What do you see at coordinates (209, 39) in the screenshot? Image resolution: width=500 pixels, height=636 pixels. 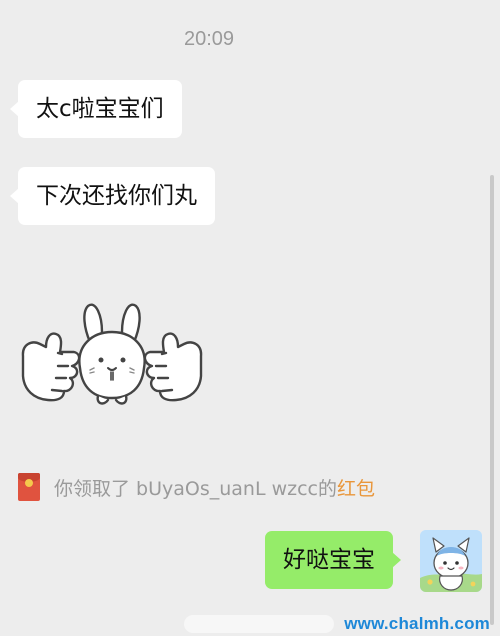 I see `message-timestamp: 20:09` at bounding box center [209, 39].